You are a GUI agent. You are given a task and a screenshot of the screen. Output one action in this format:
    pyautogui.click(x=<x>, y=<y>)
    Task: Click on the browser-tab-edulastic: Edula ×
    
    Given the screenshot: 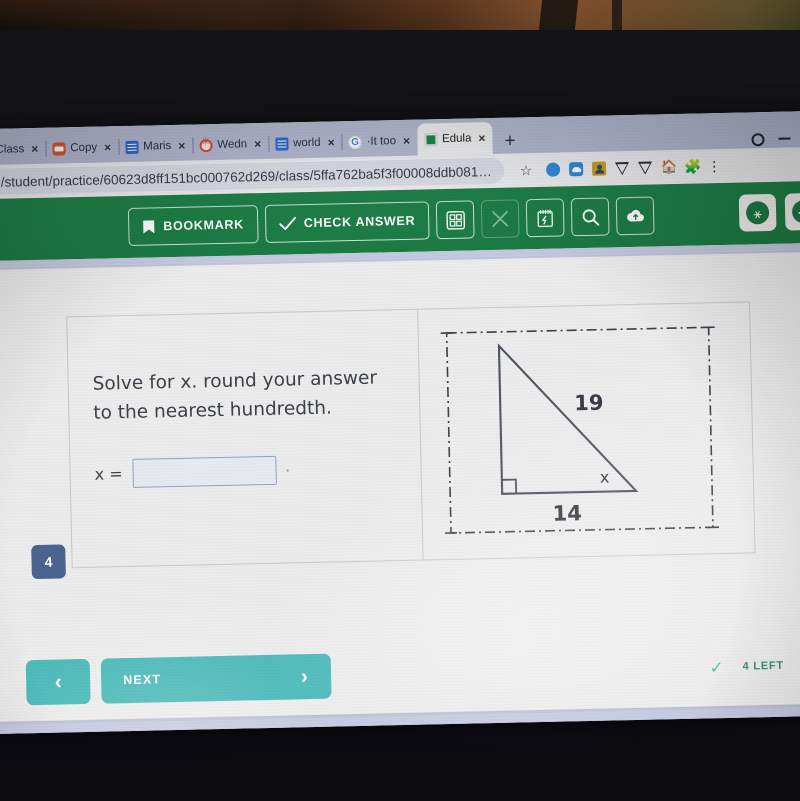 What is the action you would take?
    pyautogui.click(x=454, y=138)
    